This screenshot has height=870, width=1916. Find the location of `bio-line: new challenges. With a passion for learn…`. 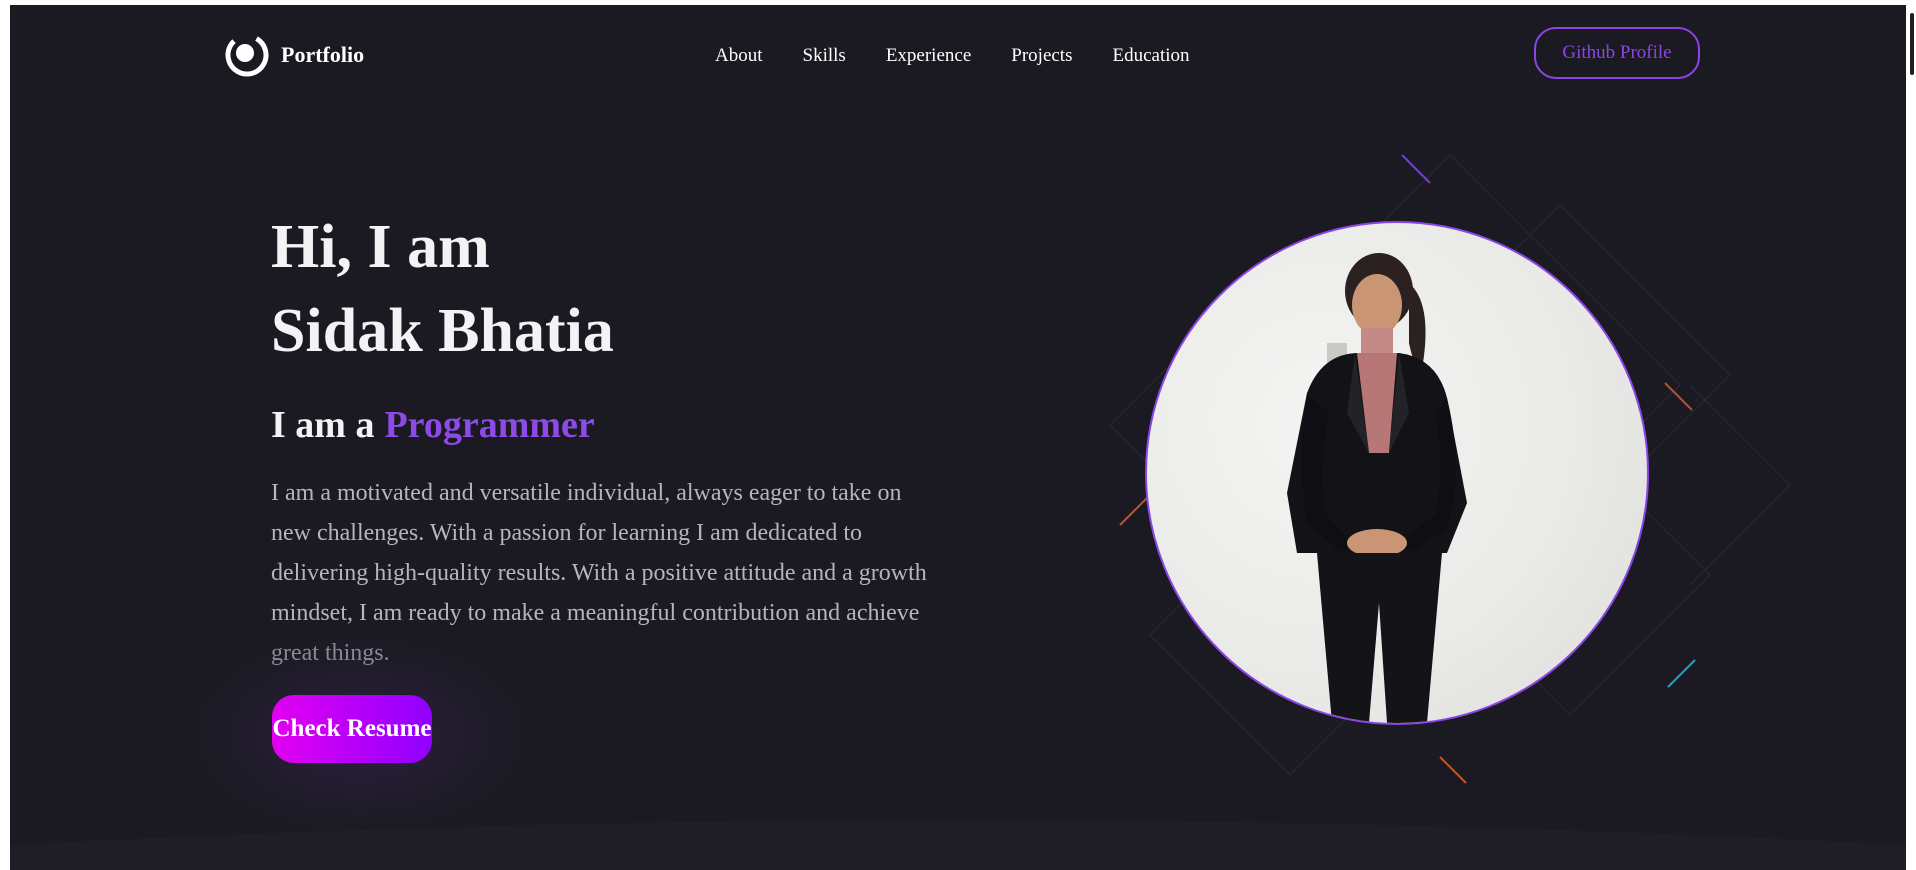

bio-line: new challenges. With a passion for learn… is located at coordinates (567, 533).